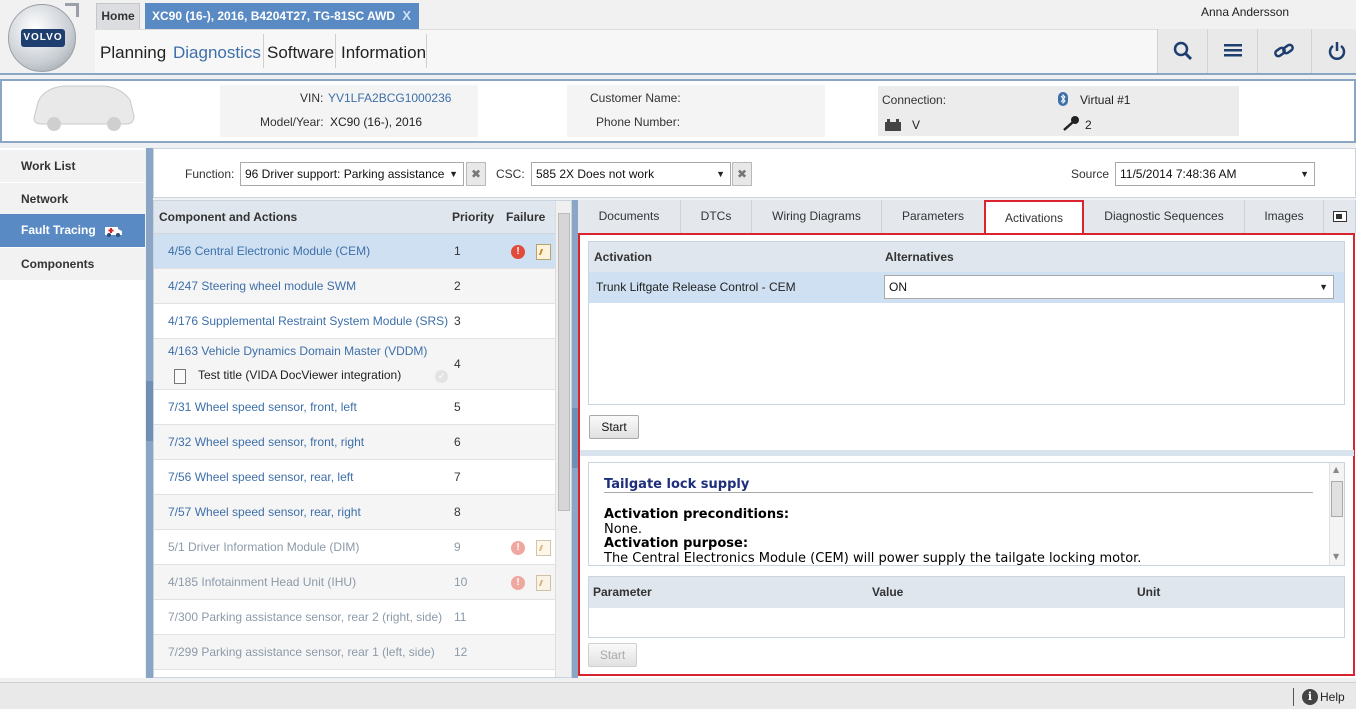 This screenshot has height=709, width=1356. What do you see at coordinates (389, 98) in the screenshot?
I see `vin-value: YV1LFA2BCG1000236` at bounding box center [389, 98].